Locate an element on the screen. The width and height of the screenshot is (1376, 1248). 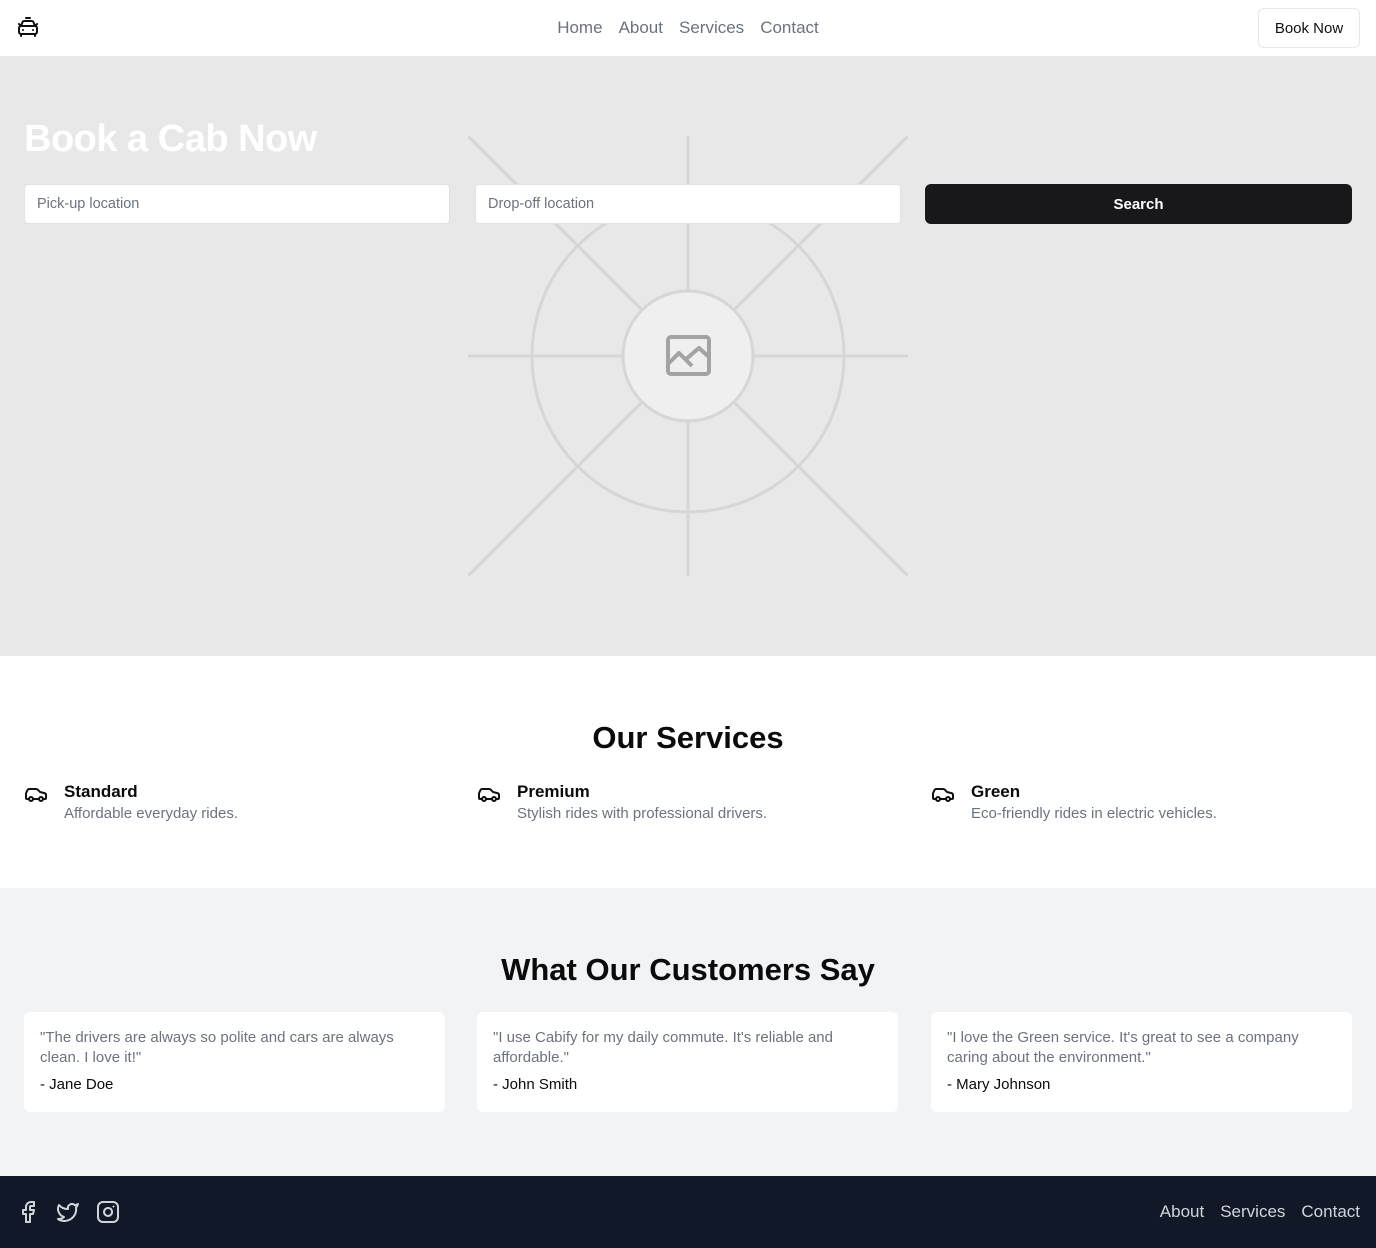
nav-contact-link: Contact is located at coordinates (789, 28).